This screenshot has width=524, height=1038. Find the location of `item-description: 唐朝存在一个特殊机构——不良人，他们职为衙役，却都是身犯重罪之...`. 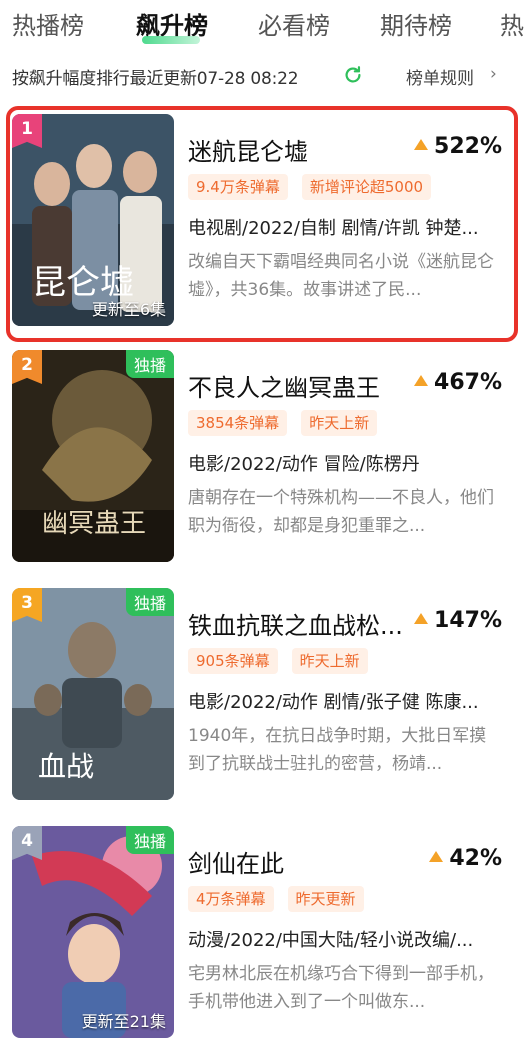

item-description: 唐朝存在一个特殊机构——不良人，他们职为衙役，却都是身犯重罪之... is located at coordinates (341, 512).